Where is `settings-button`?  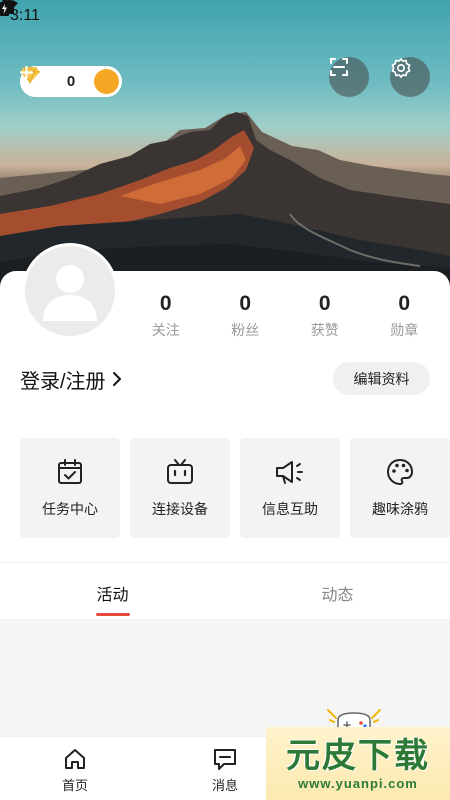
settings-button is located at coordinates (410, 77).